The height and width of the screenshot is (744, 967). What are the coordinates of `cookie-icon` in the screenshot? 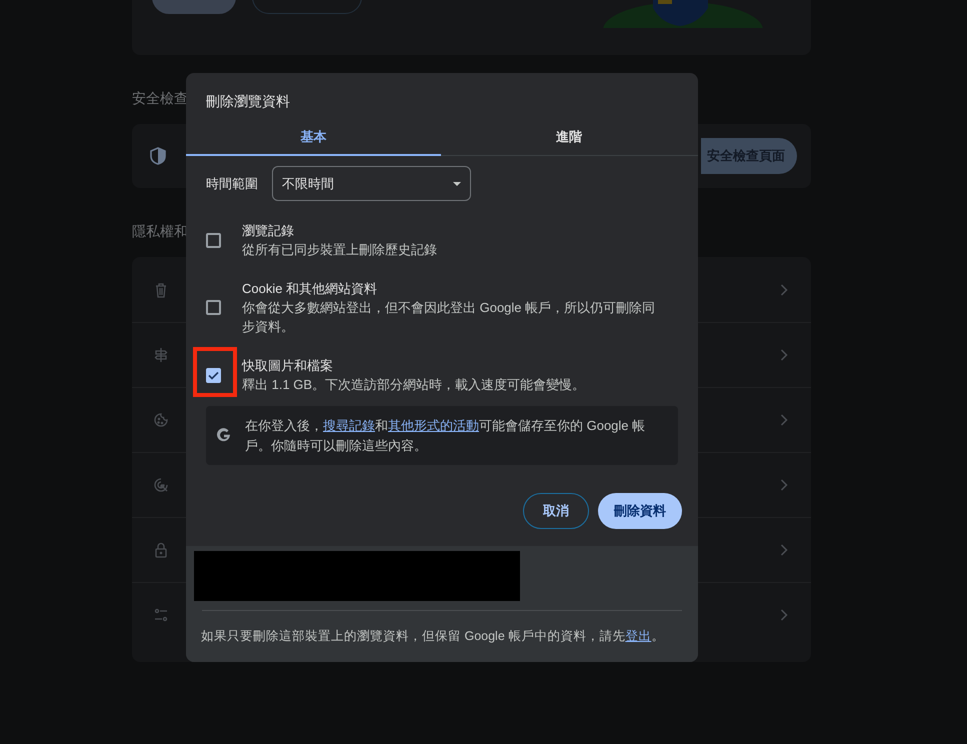 It's located at (161, 420).